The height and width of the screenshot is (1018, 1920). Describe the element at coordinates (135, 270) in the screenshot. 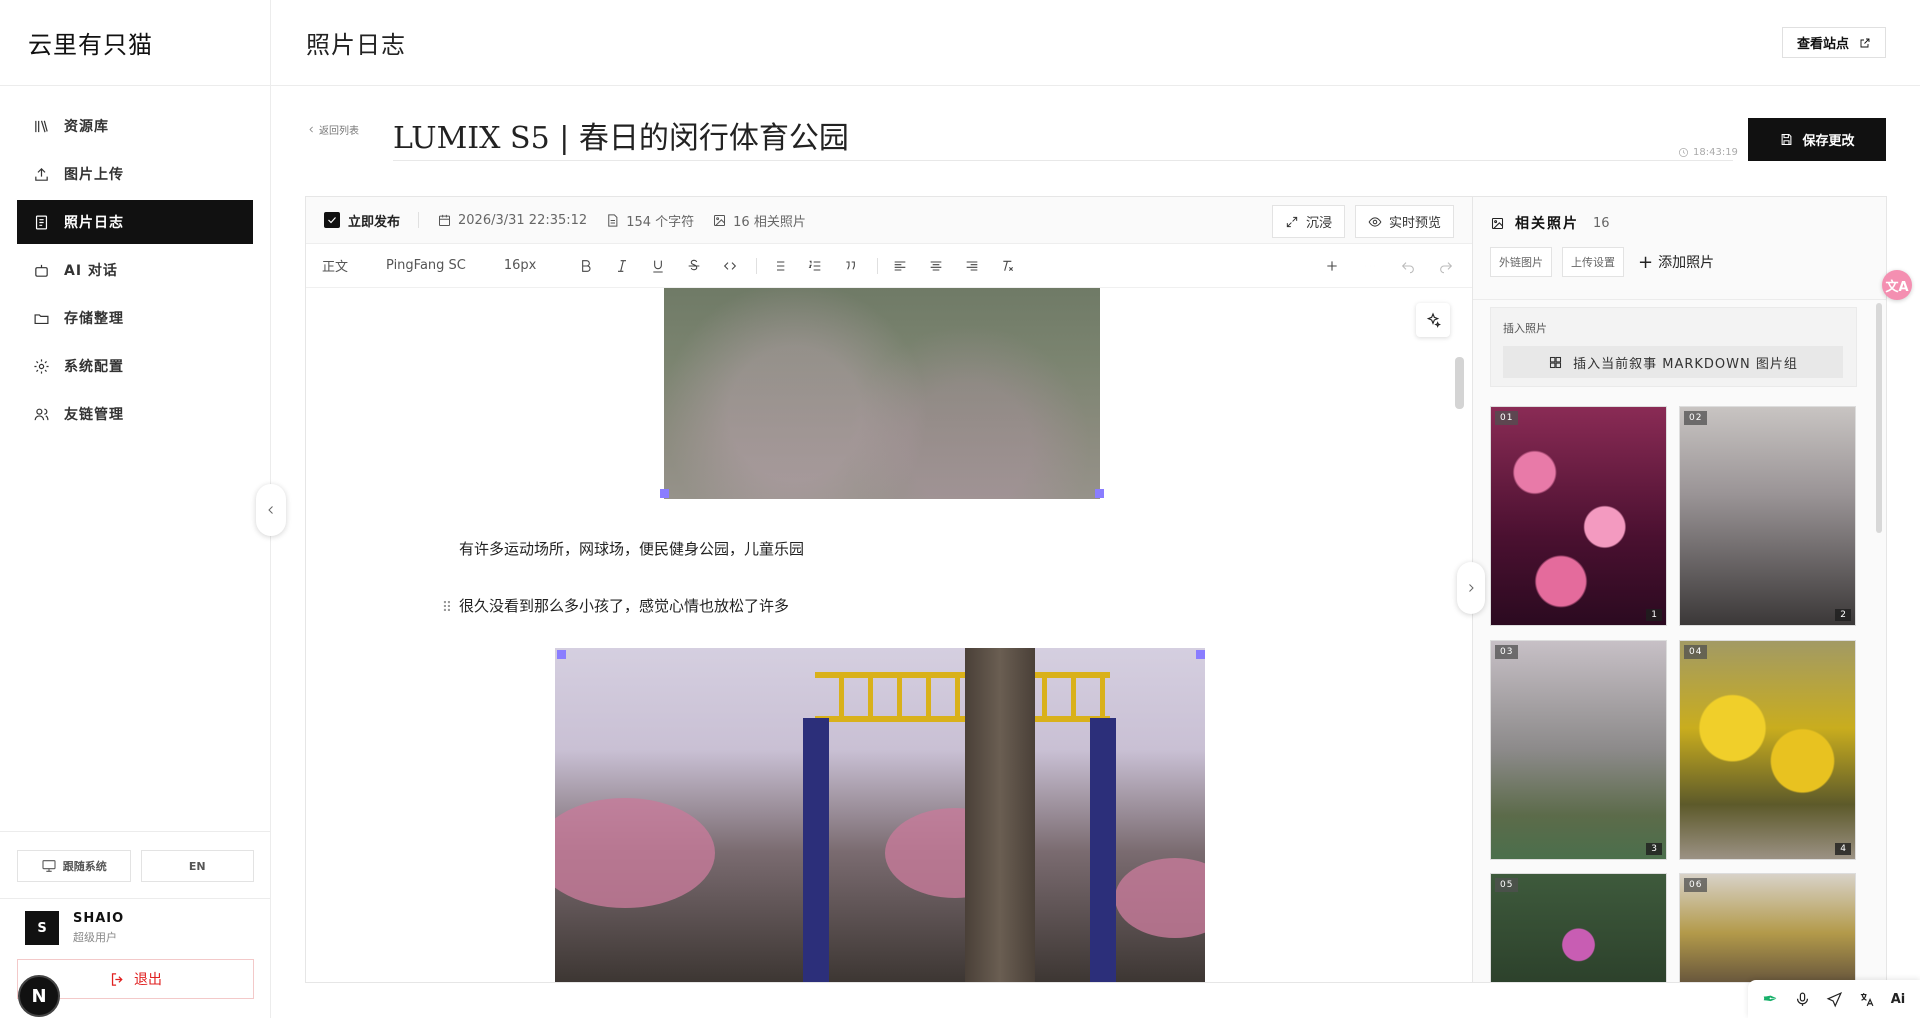

I see `sidebar-item-ai-chat: AI 对话` at that location.